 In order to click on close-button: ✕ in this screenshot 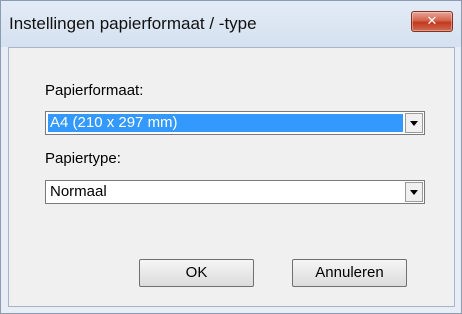, I will do `click(432, 21)`.